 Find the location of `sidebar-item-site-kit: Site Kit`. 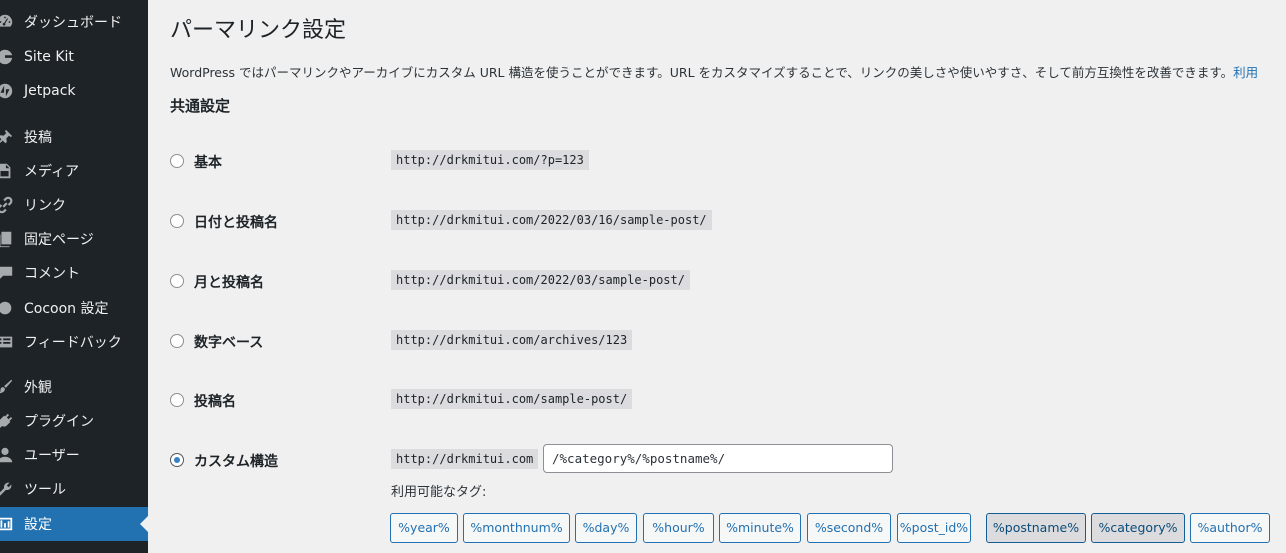

sidebar-item-site-kit: Site Kit is located at coordinates (74, 57).